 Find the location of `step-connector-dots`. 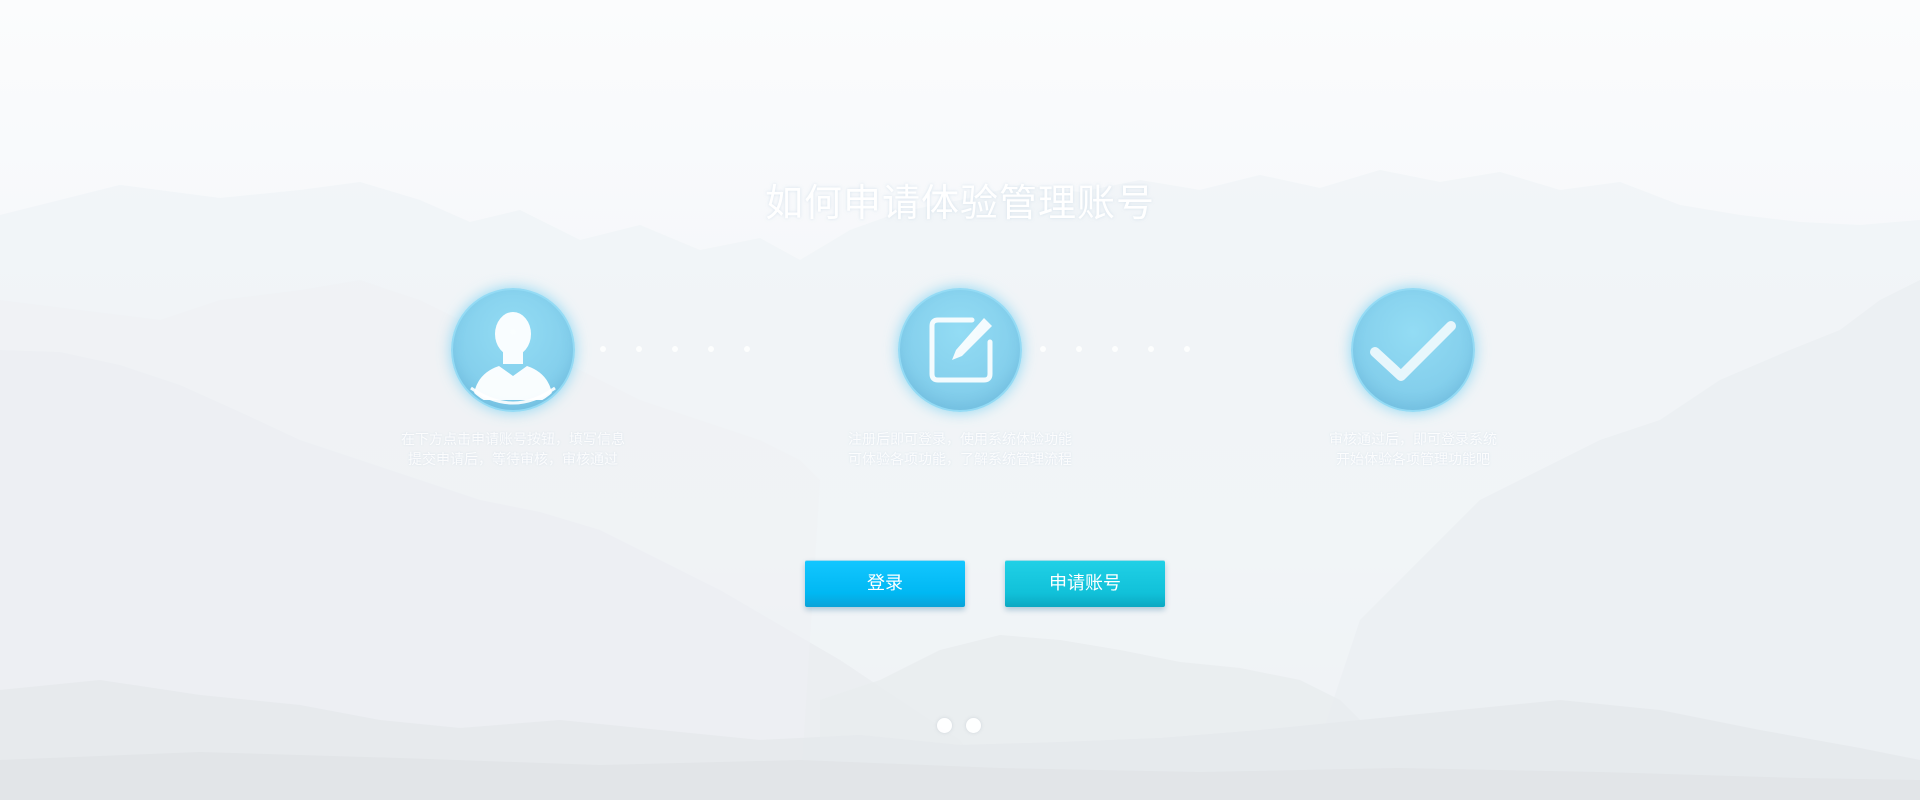

step-connector-dots is located at coordinates (675, 349).